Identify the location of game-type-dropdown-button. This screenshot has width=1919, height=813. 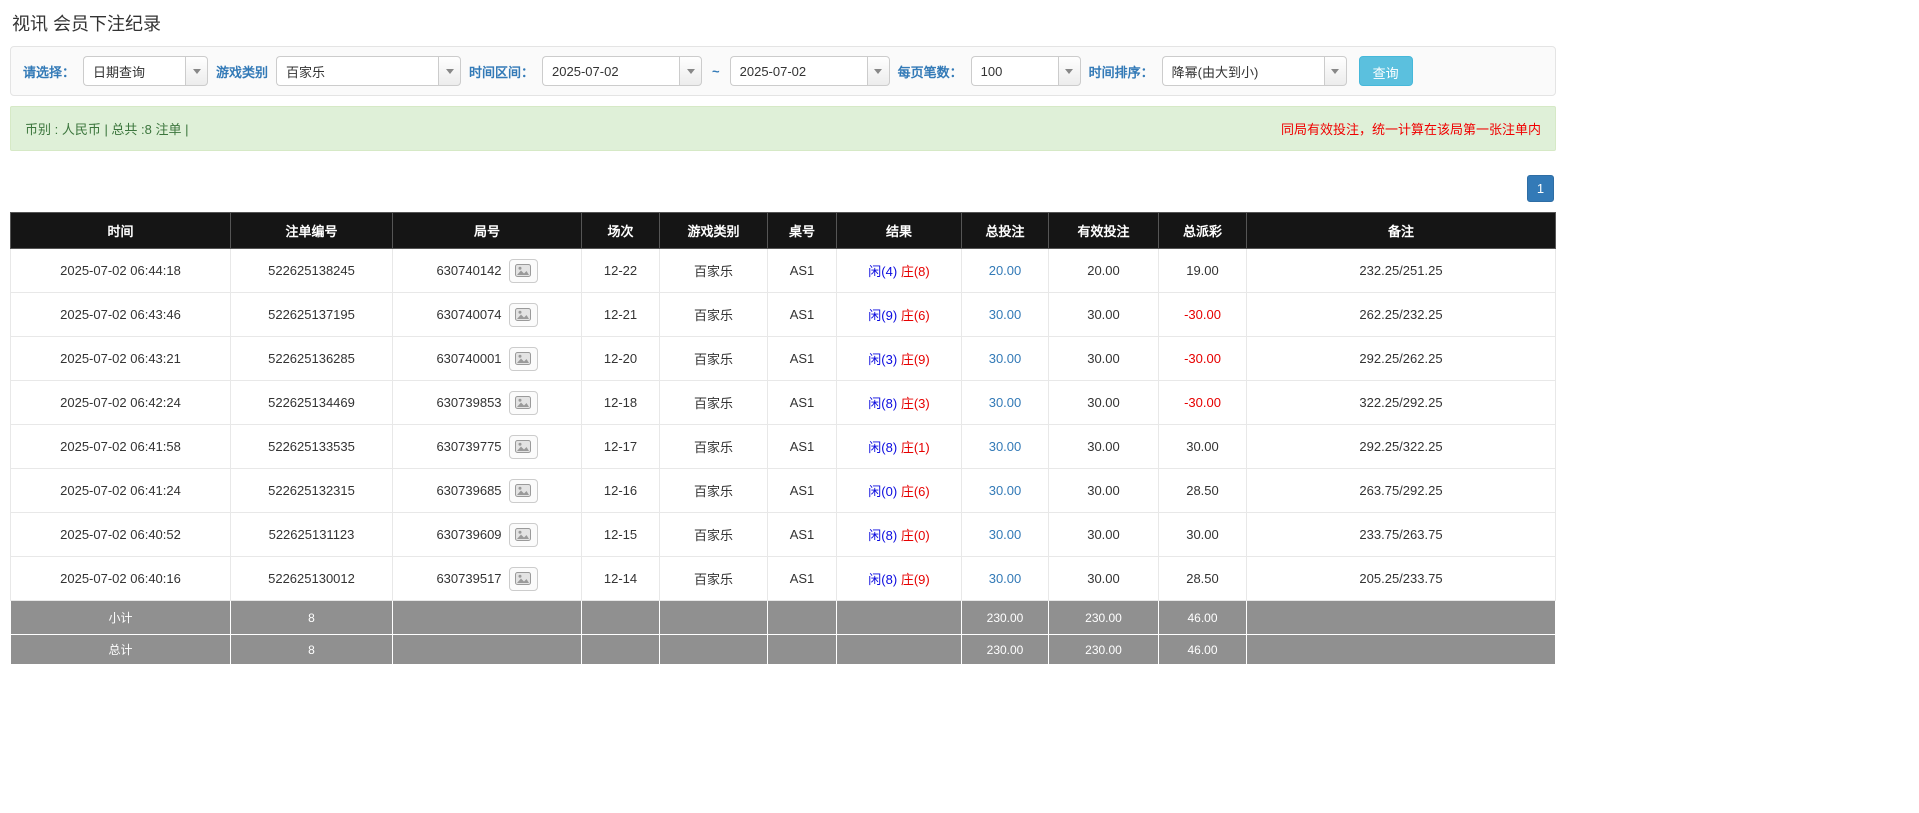
(450, 71).